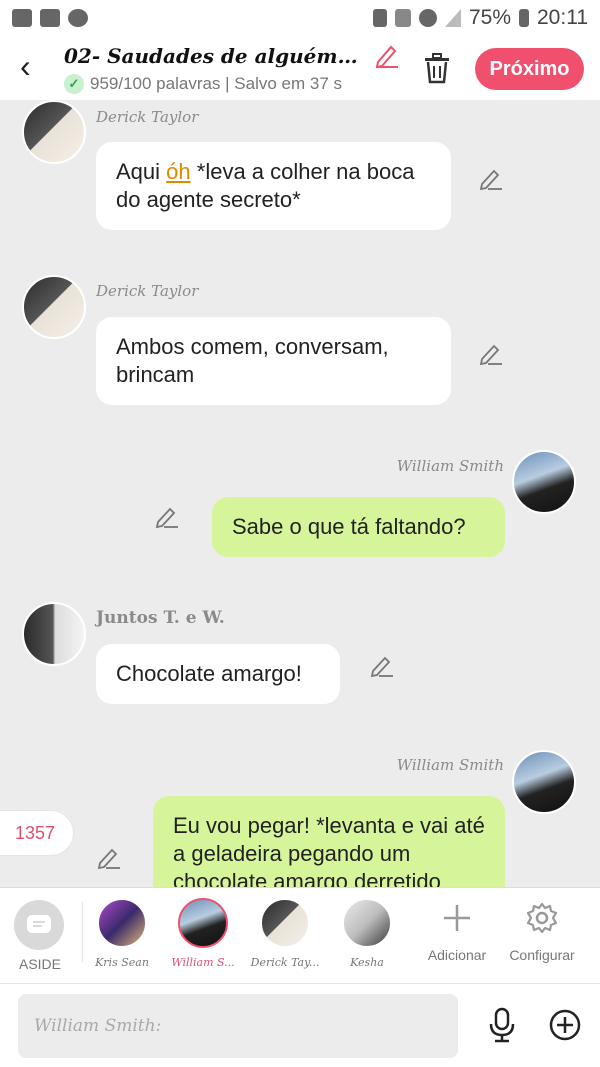 This screenshot has width=600, height=1067. I want to click on pencil-icon, so click(387, 55).